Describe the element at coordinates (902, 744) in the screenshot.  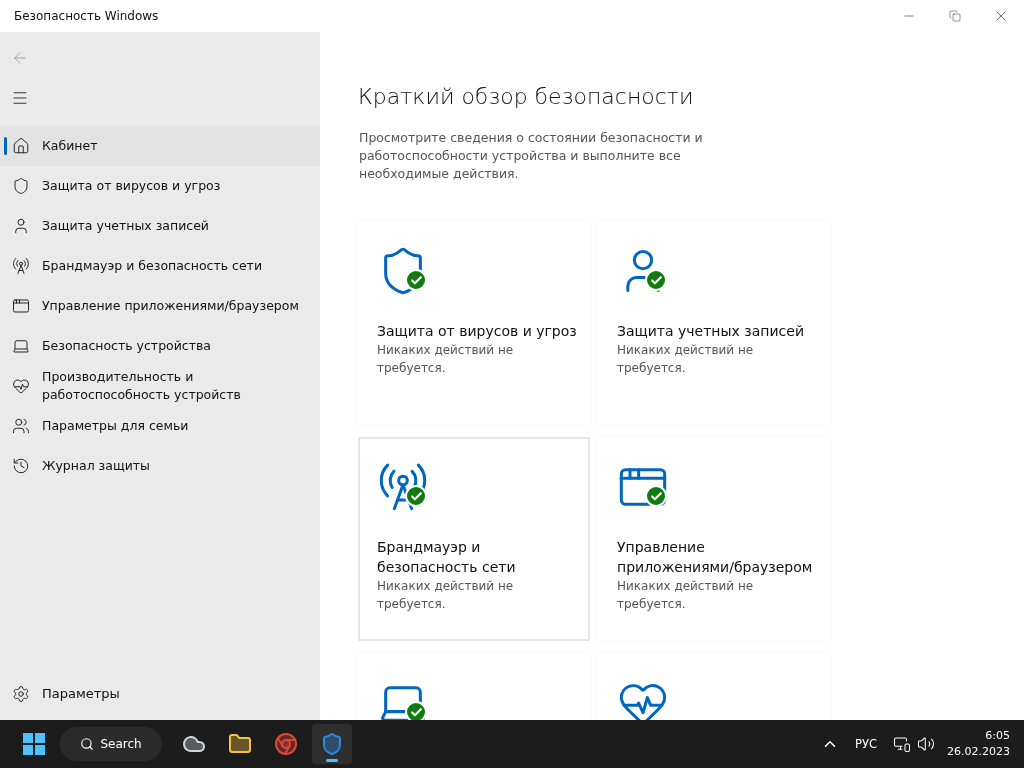
I see `network-icon` at that location.